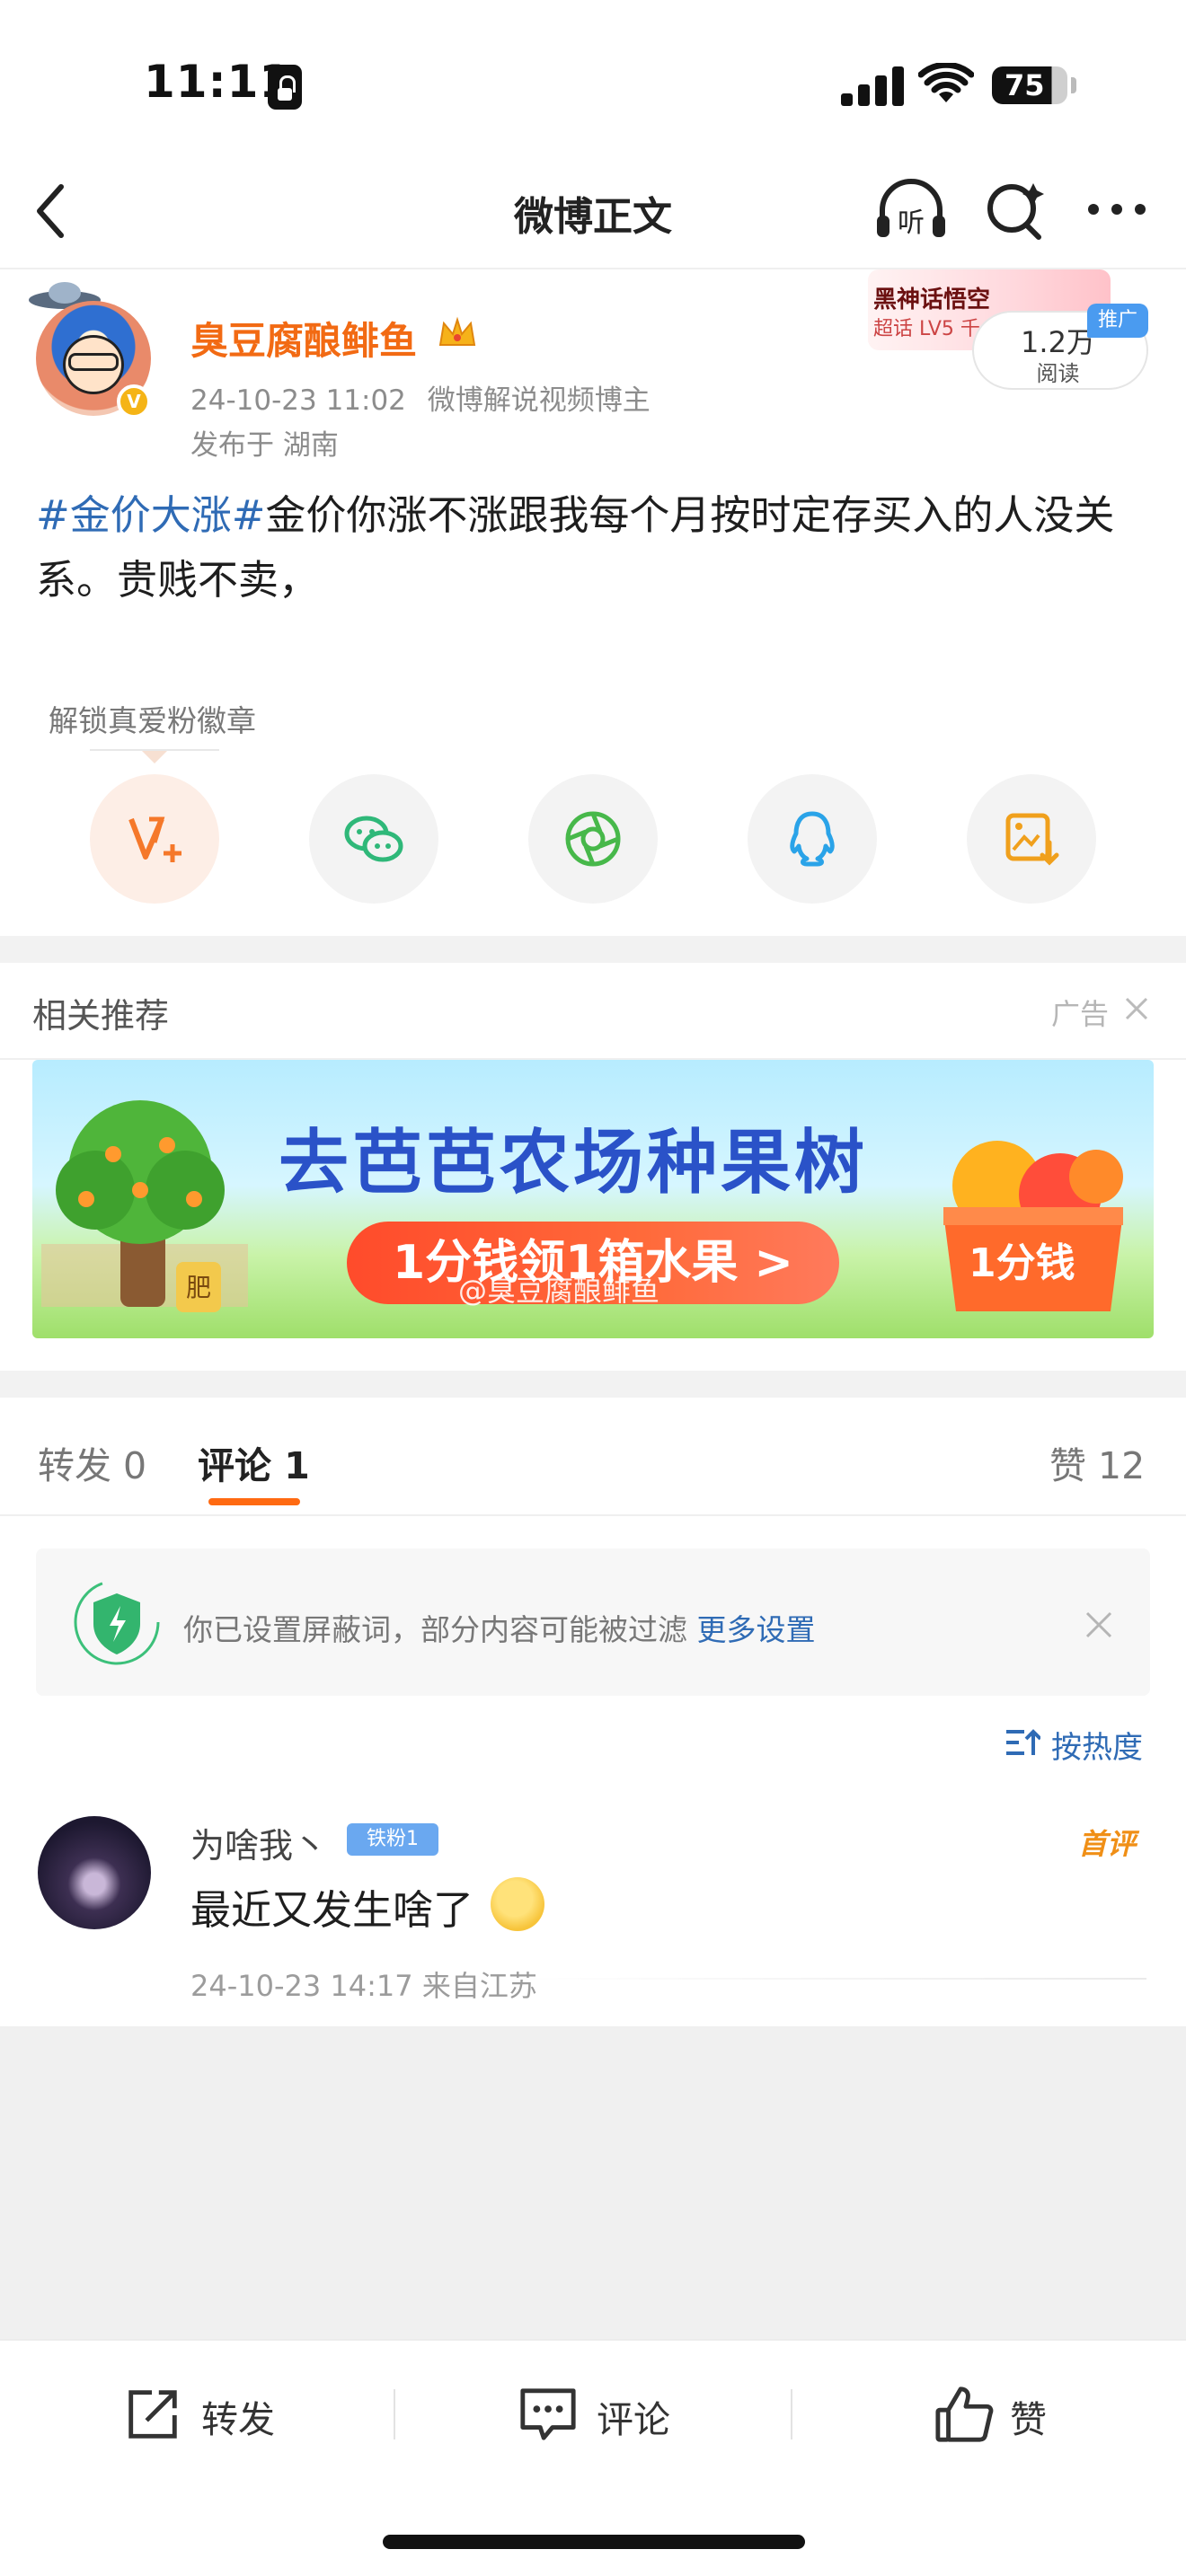 The height and width of the screenshot is (2576, 1186). What do you see at coordinates (1033, 1226) in the screenshot?
I see `fruit-box-icon` at bounding box center [1033, 1226].